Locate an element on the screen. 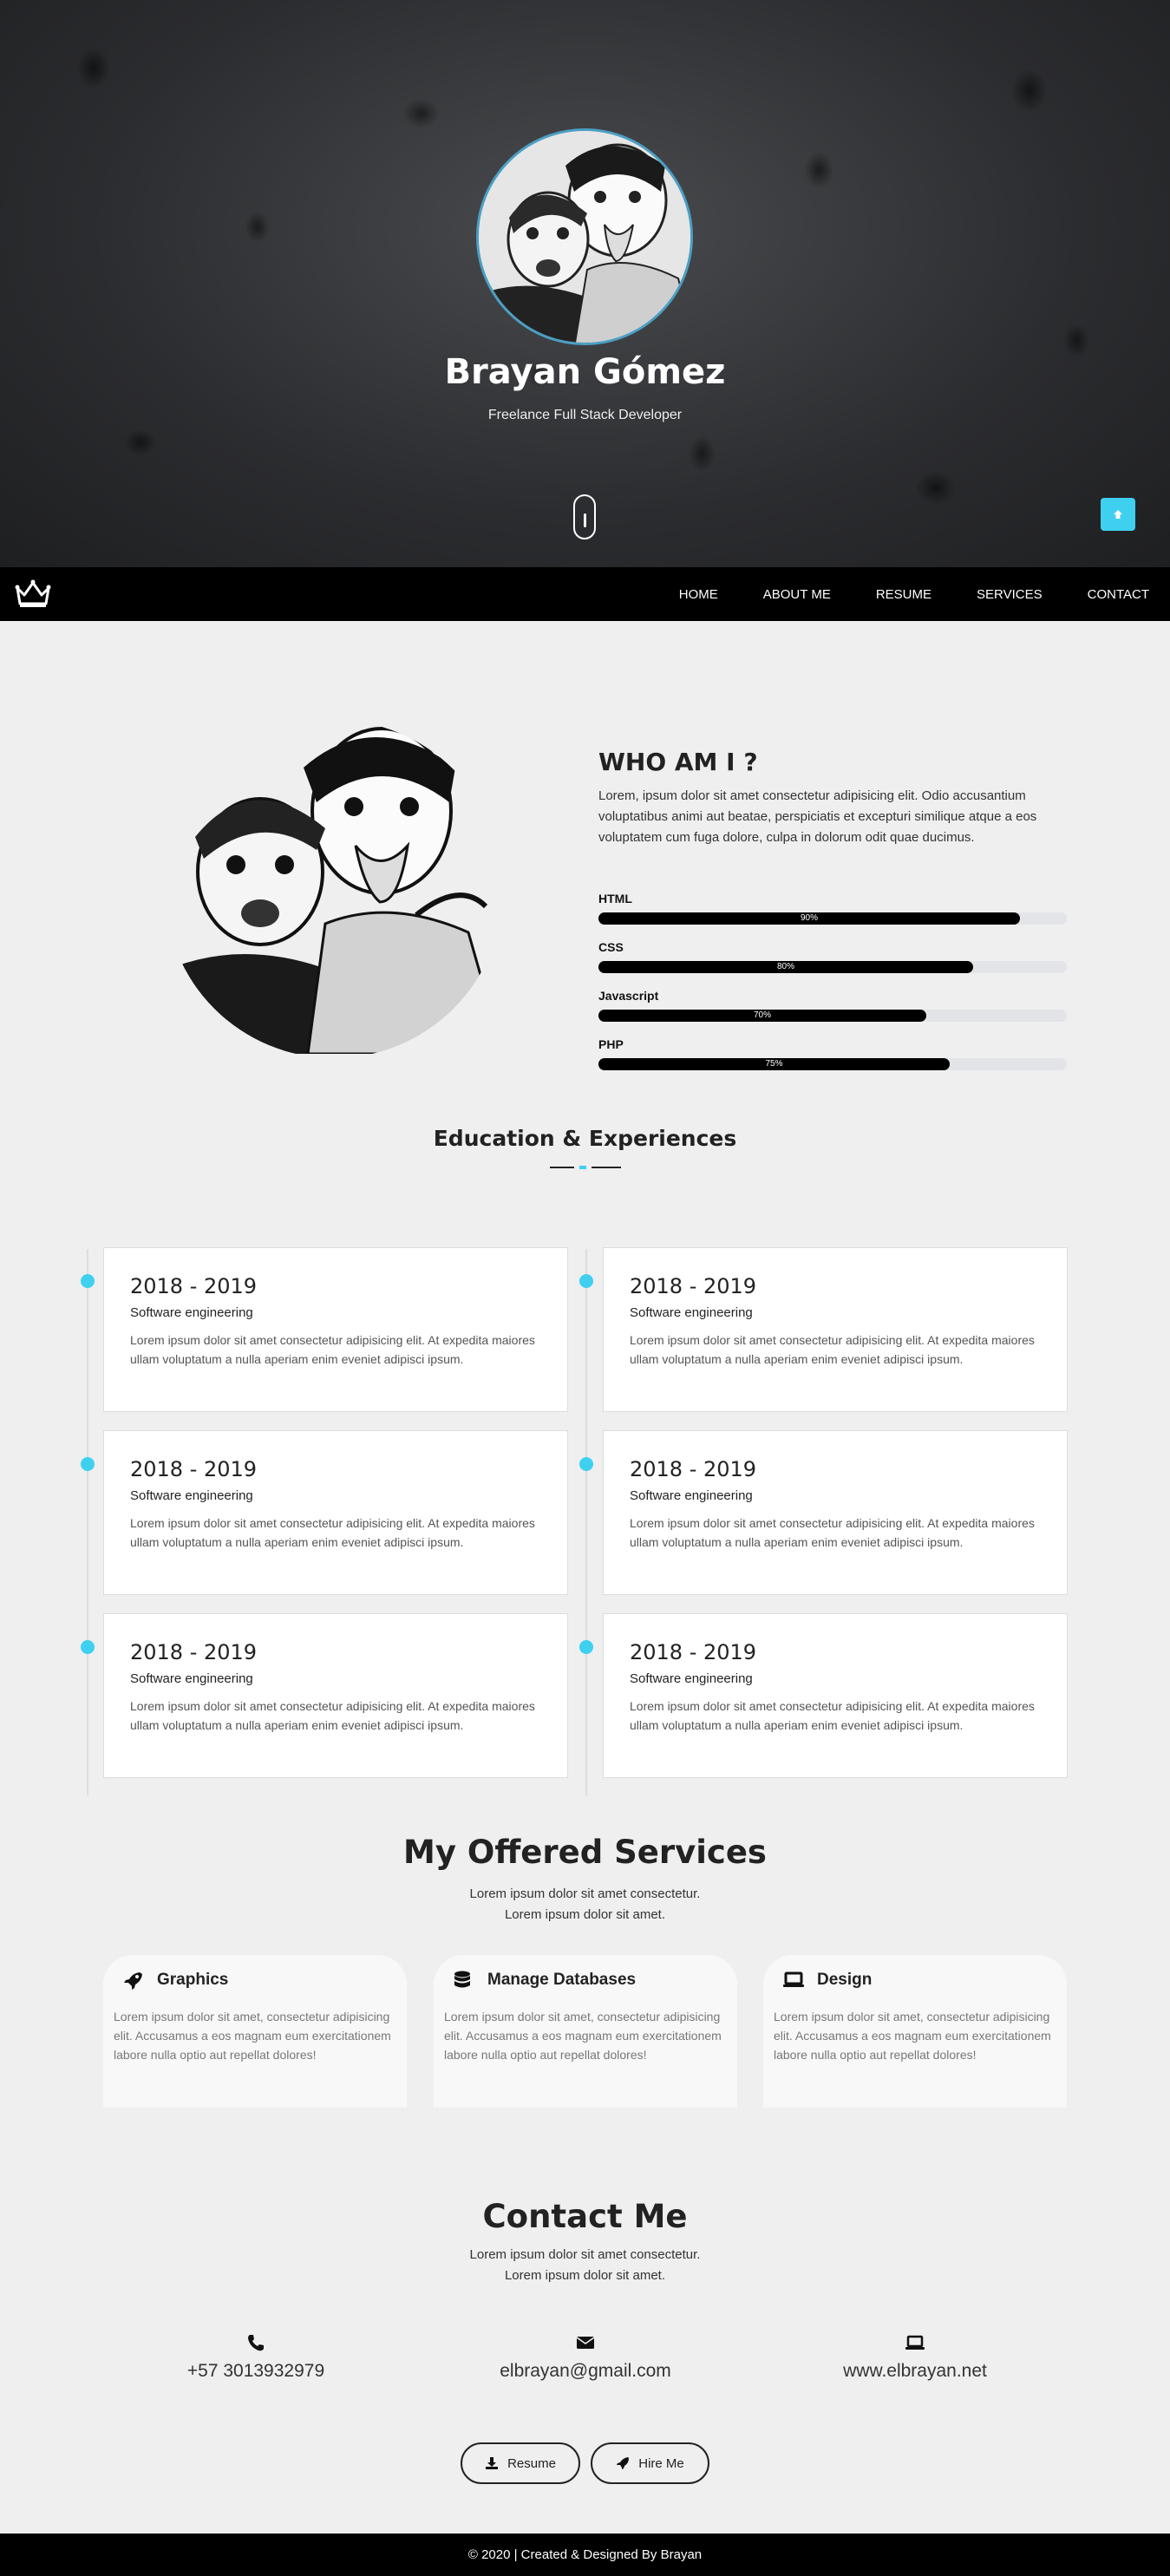  envelope-icon is located at coordinates (585, 2343).